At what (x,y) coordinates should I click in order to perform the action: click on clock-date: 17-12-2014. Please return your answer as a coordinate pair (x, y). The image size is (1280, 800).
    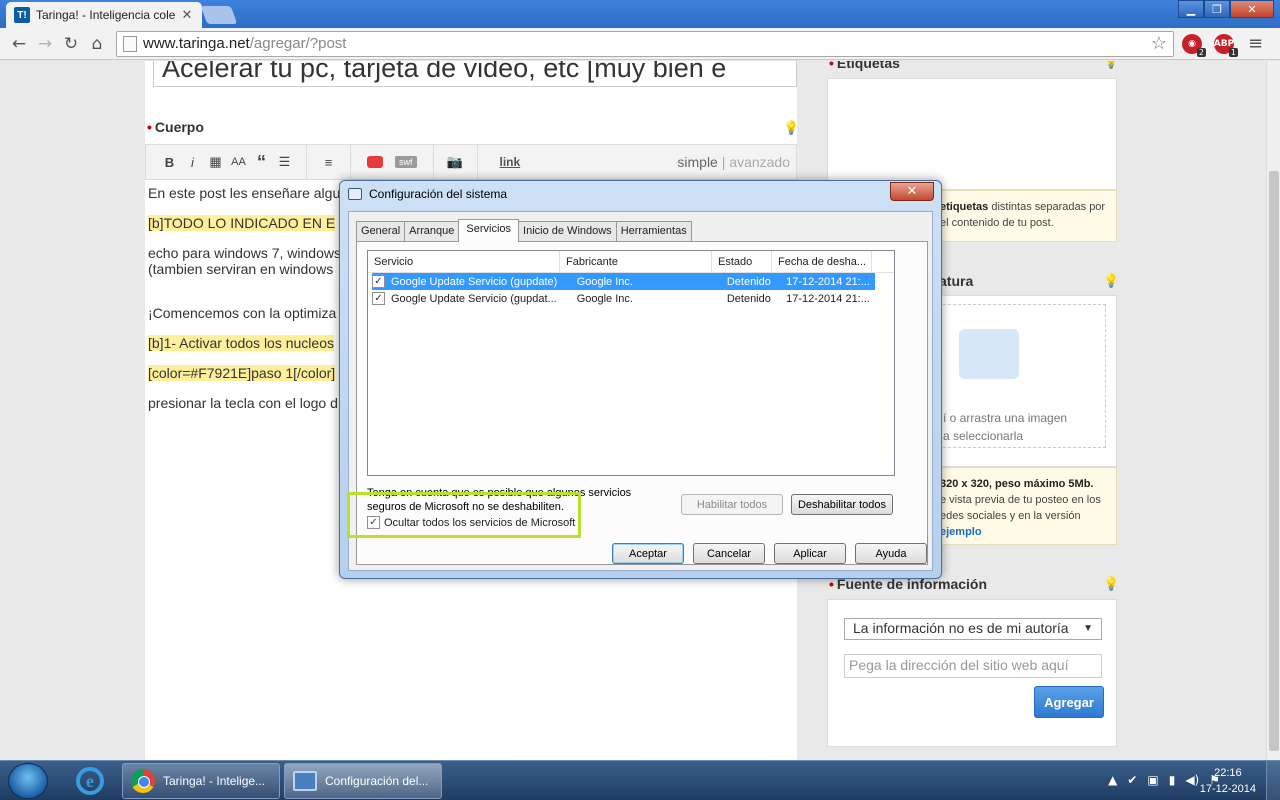
    Looking at the image, I should click on (1227, 789).